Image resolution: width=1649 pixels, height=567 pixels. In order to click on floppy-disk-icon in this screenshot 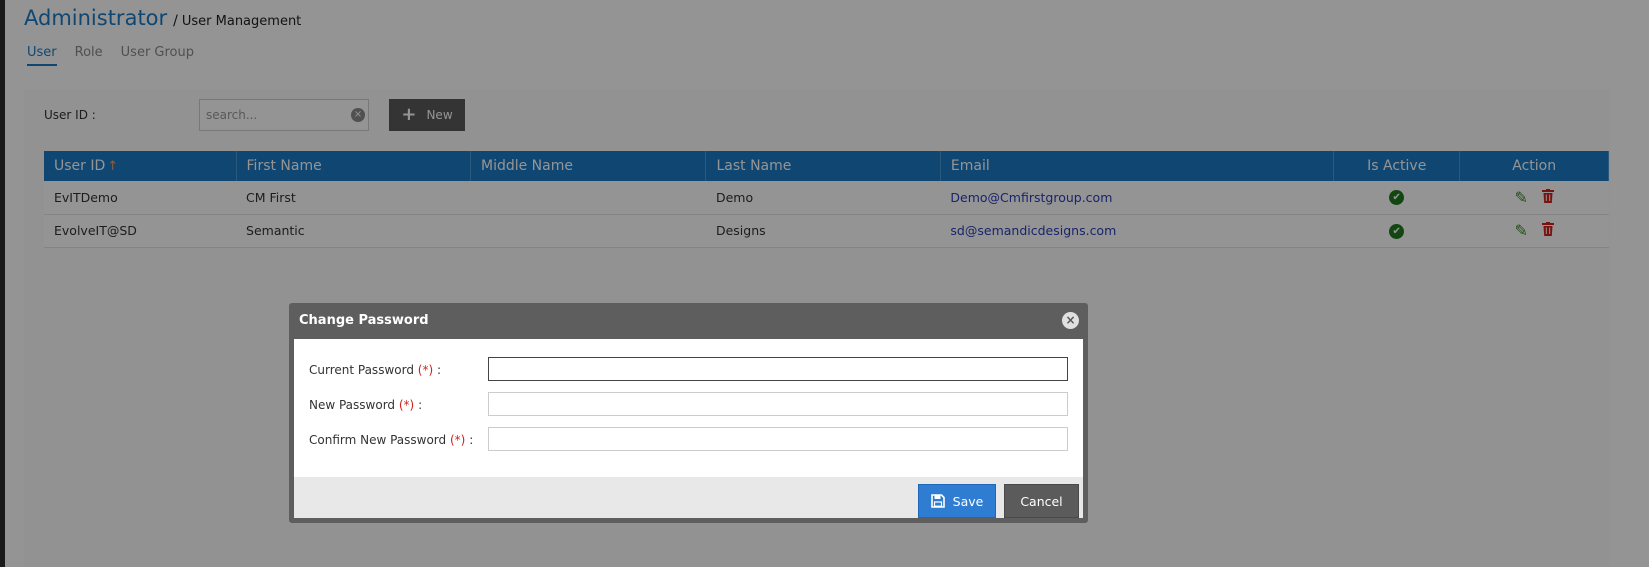, I will do `click(937, 501)`.